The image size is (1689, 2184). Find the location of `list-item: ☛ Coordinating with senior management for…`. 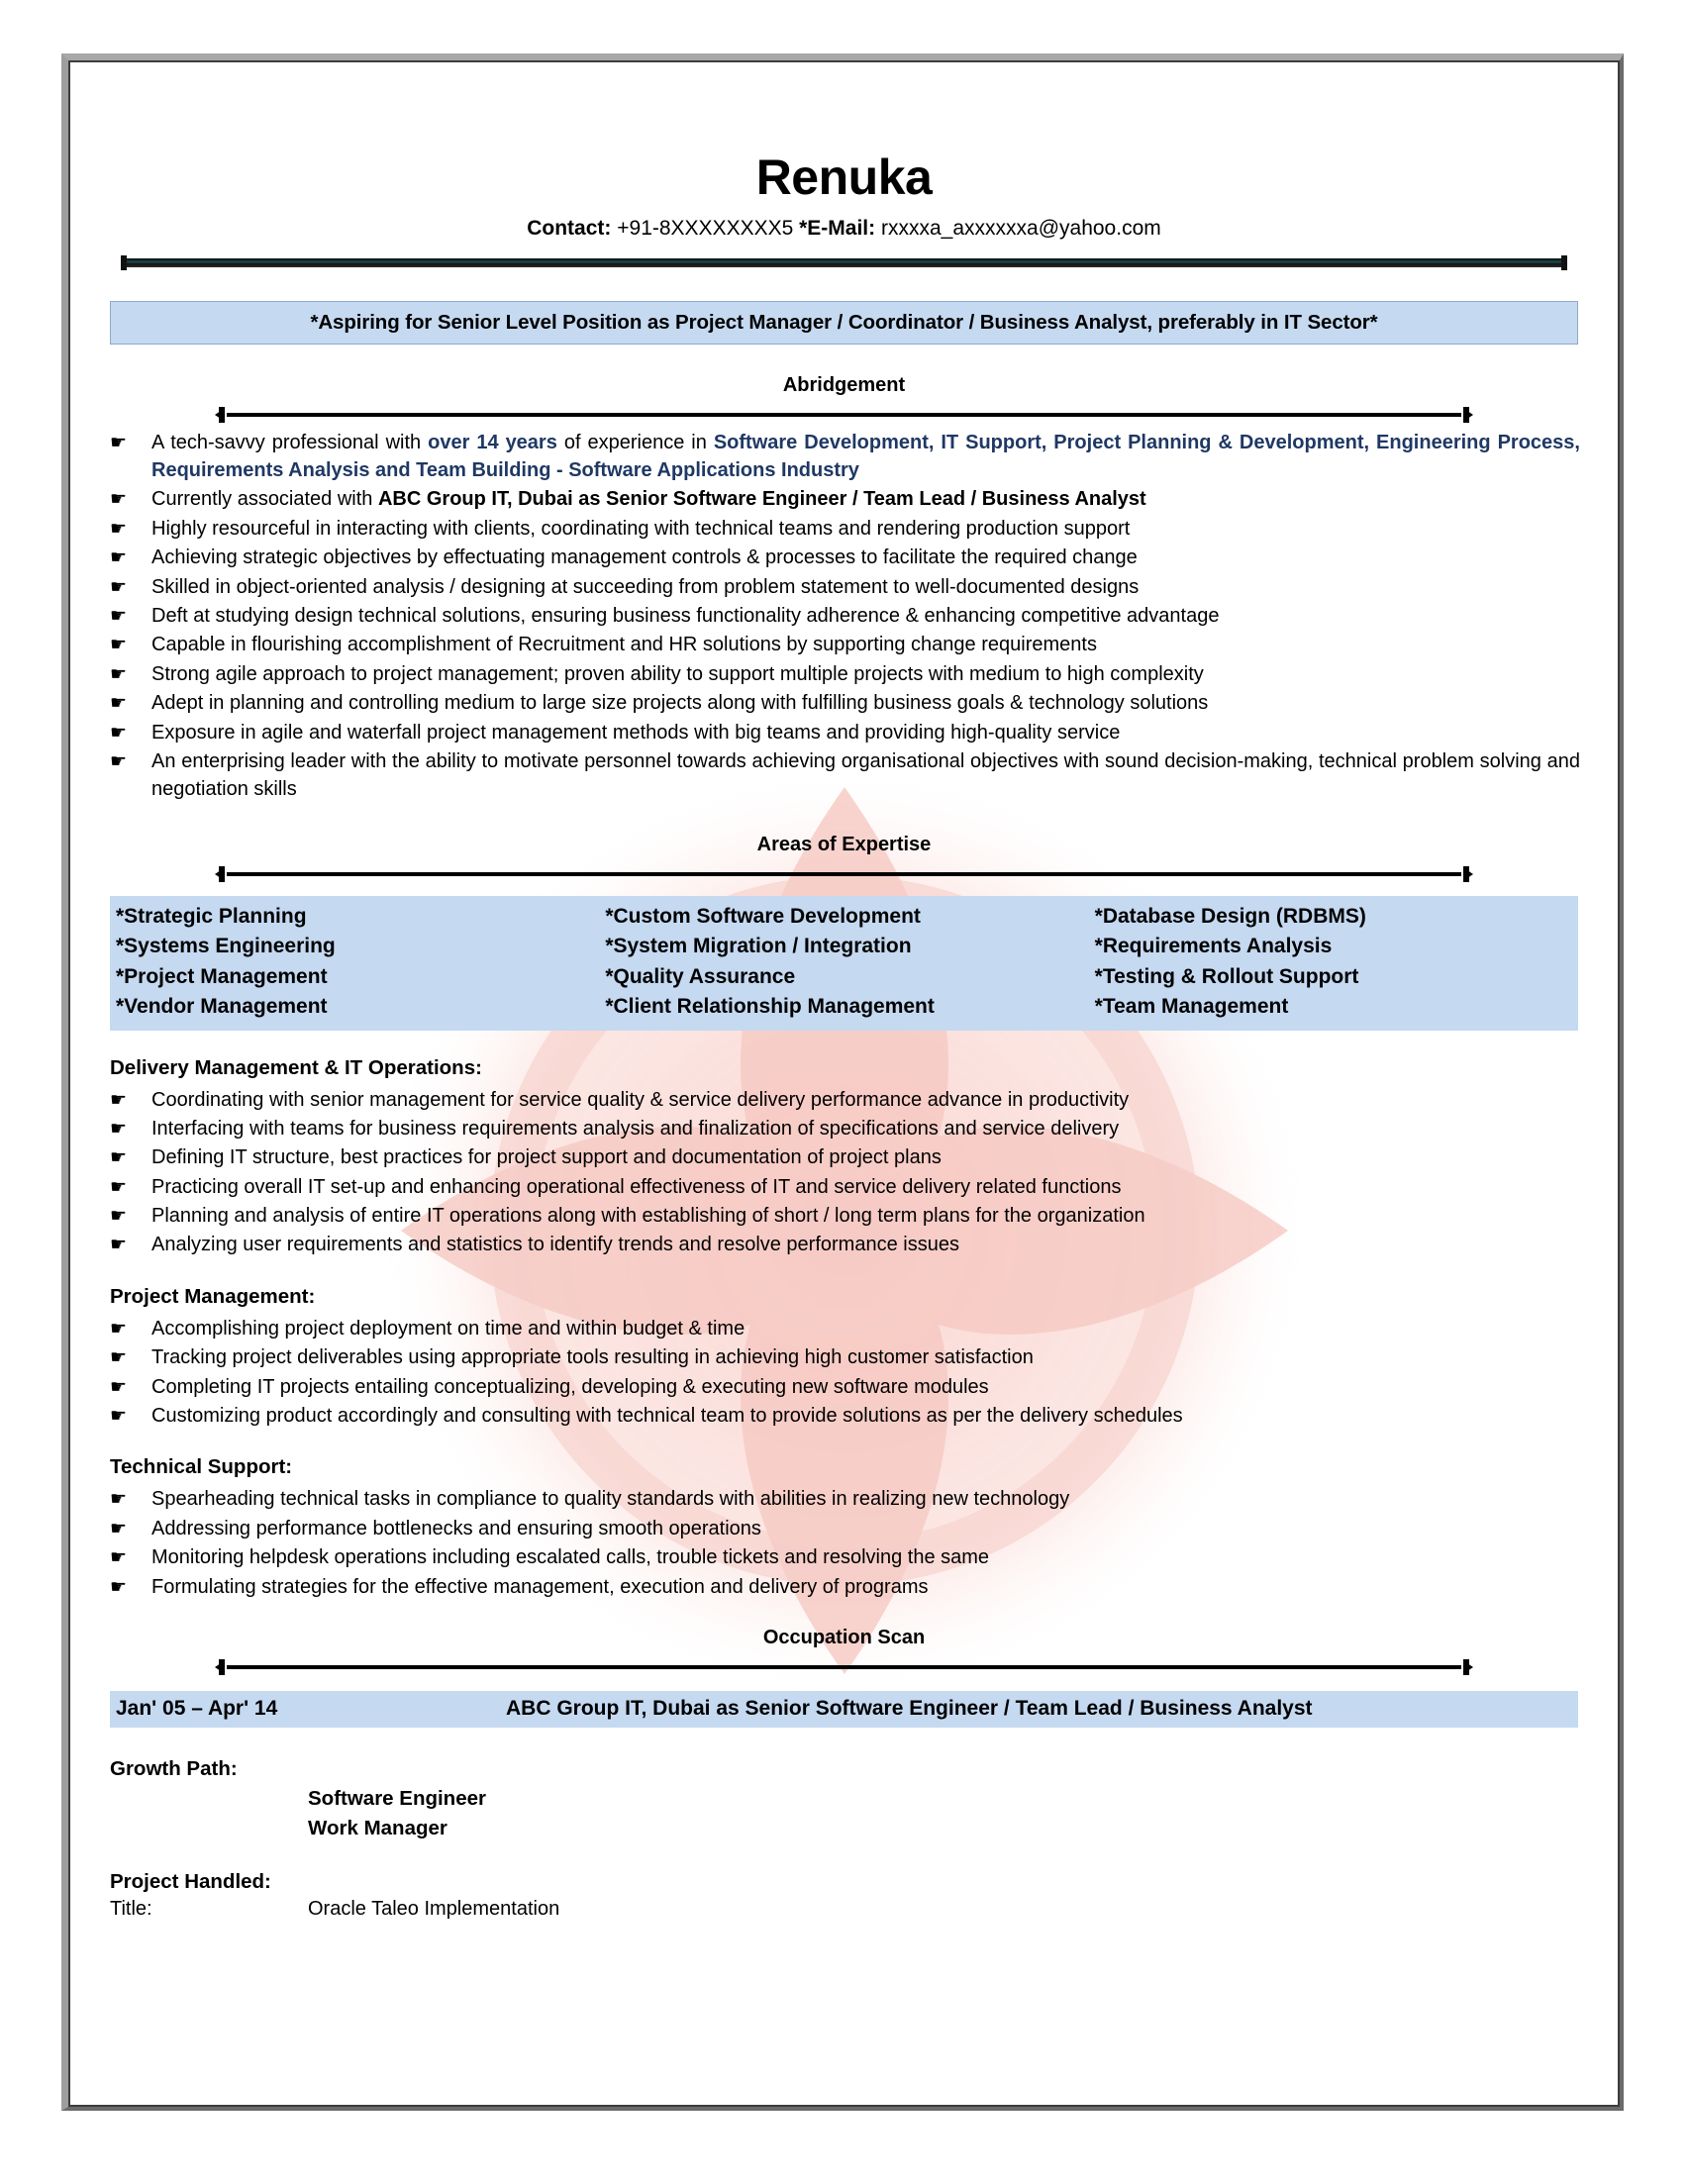

list-item: ☛ Coordinating with senior management for… is located at coordinates (844, 1100).